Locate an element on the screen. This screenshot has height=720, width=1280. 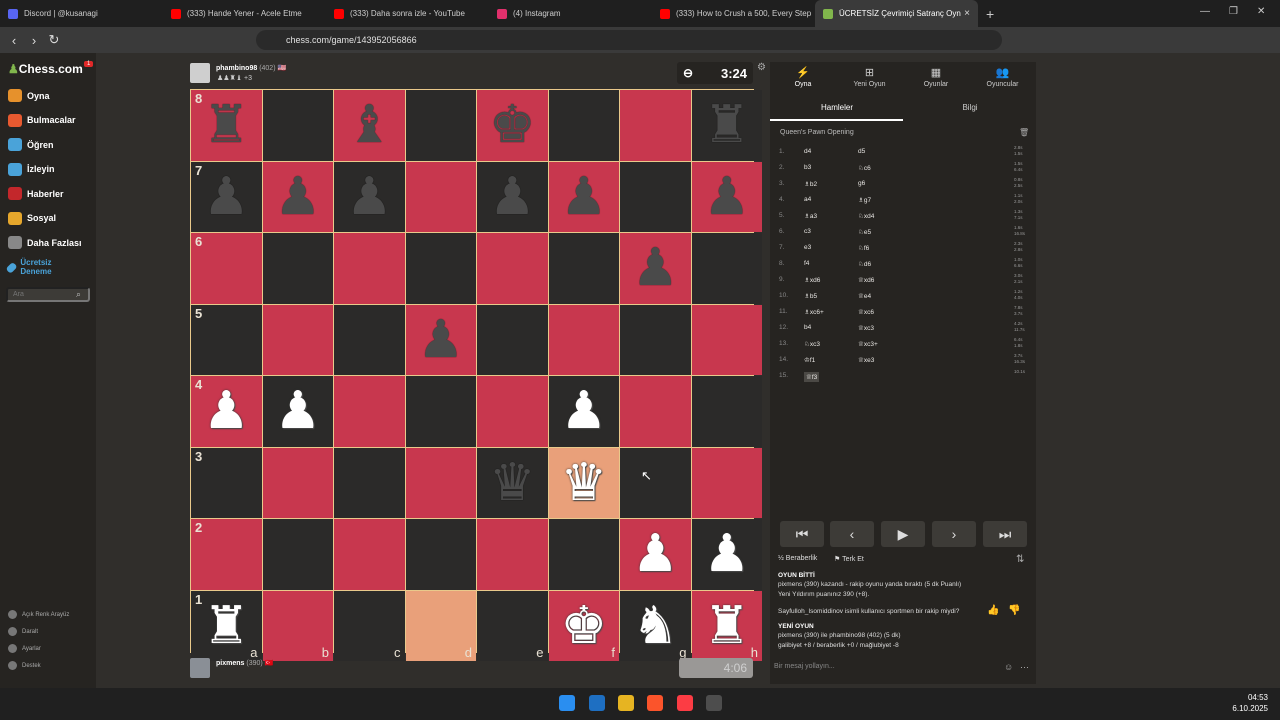
square-a3: 3 is located at coordinates (226, 482).